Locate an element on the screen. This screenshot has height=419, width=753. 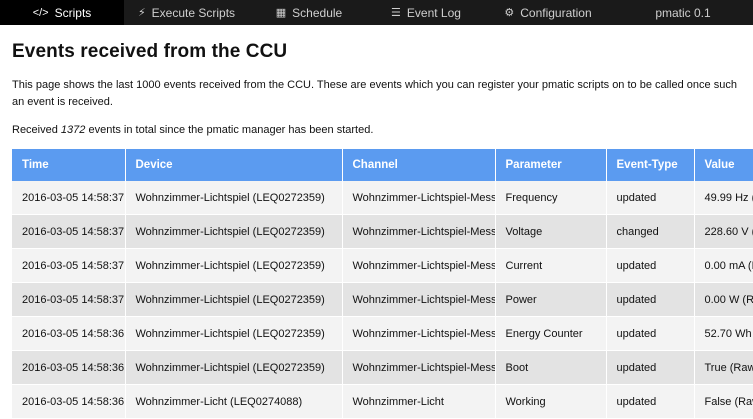
value-cell: 228.60 V (R is located at coordinates (723, 231).